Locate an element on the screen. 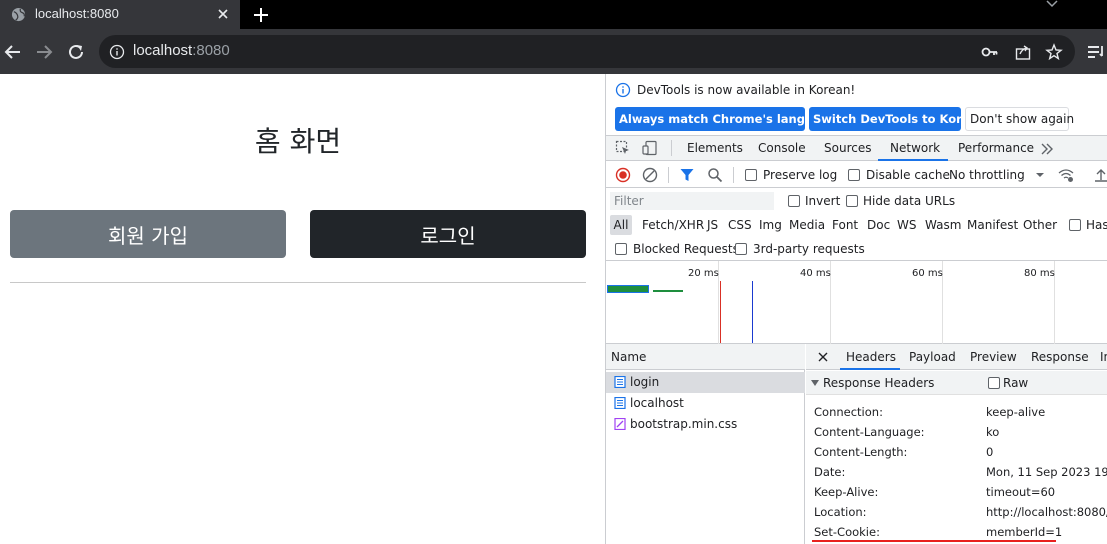  tab-elements: Elements is located at coordinates (715, 148).